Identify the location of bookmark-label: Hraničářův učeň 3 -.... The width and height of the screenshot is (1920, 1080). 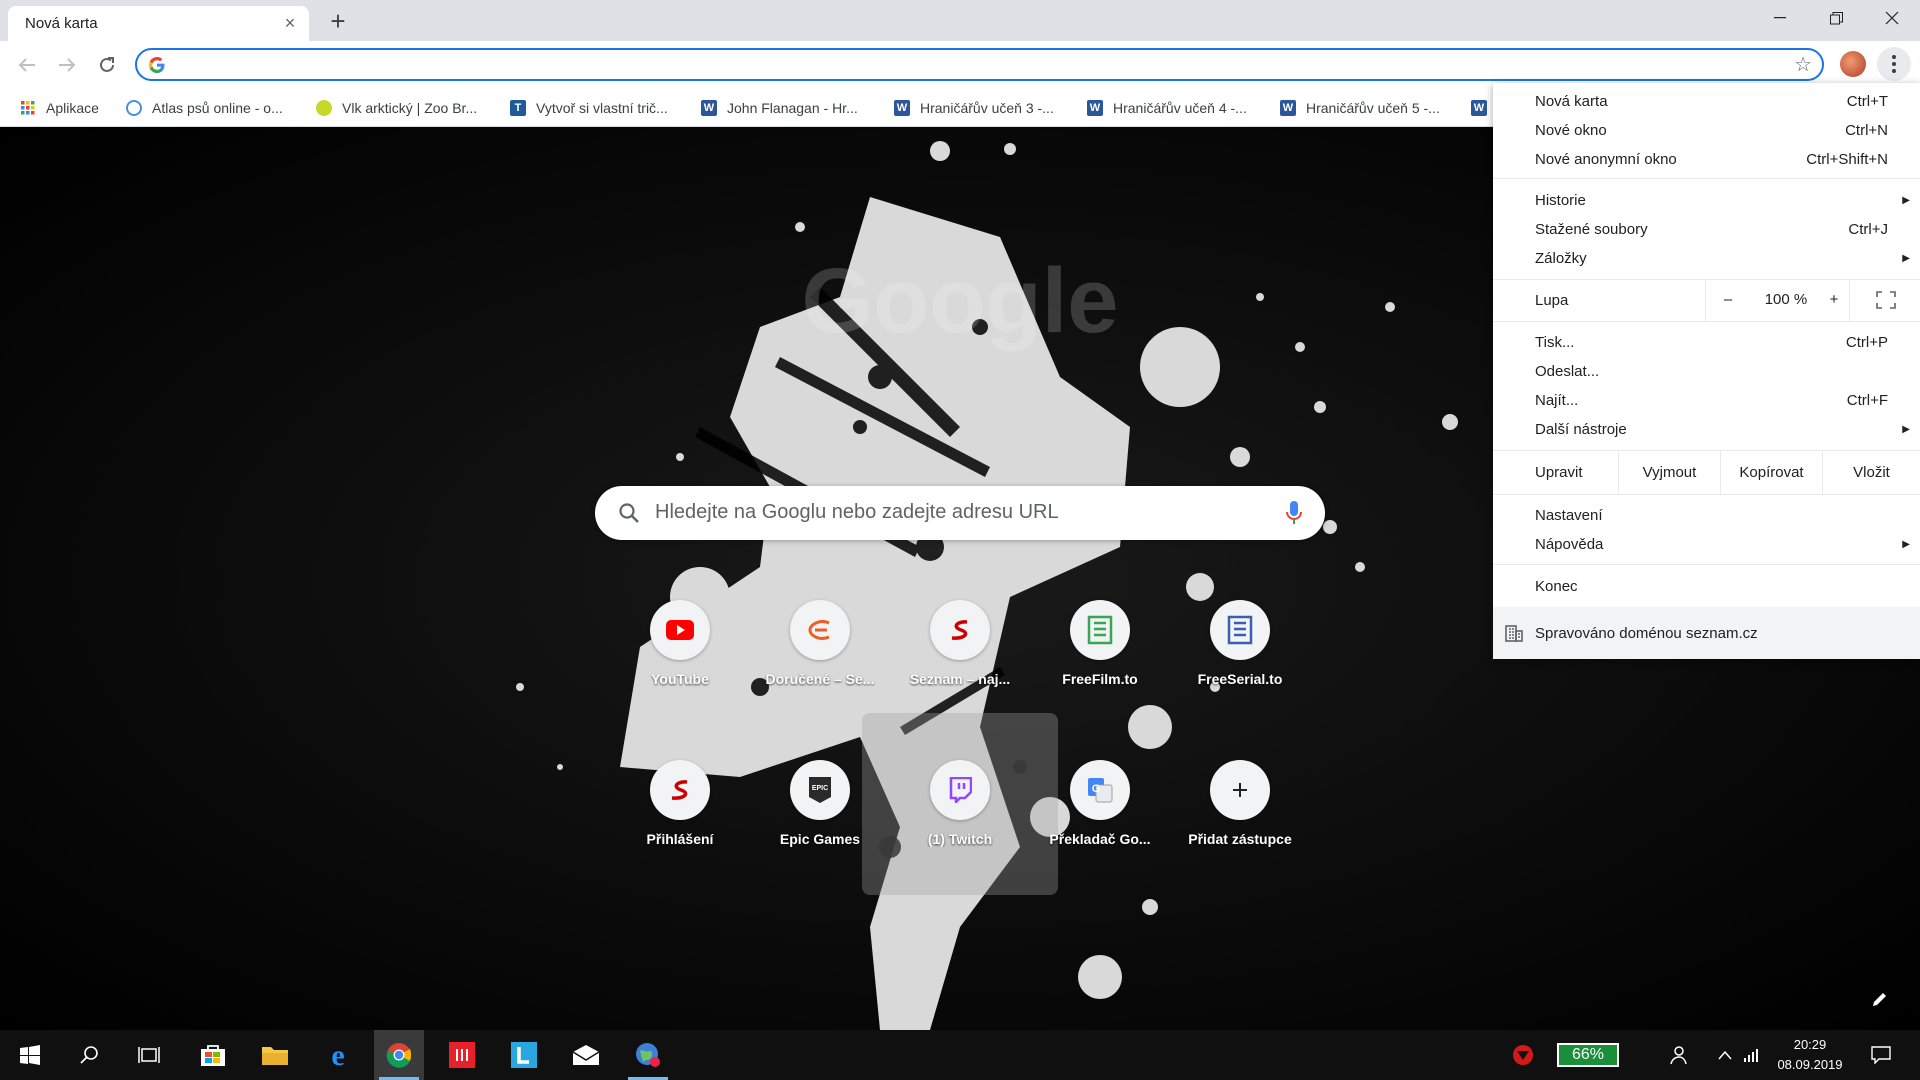
(987, 107).